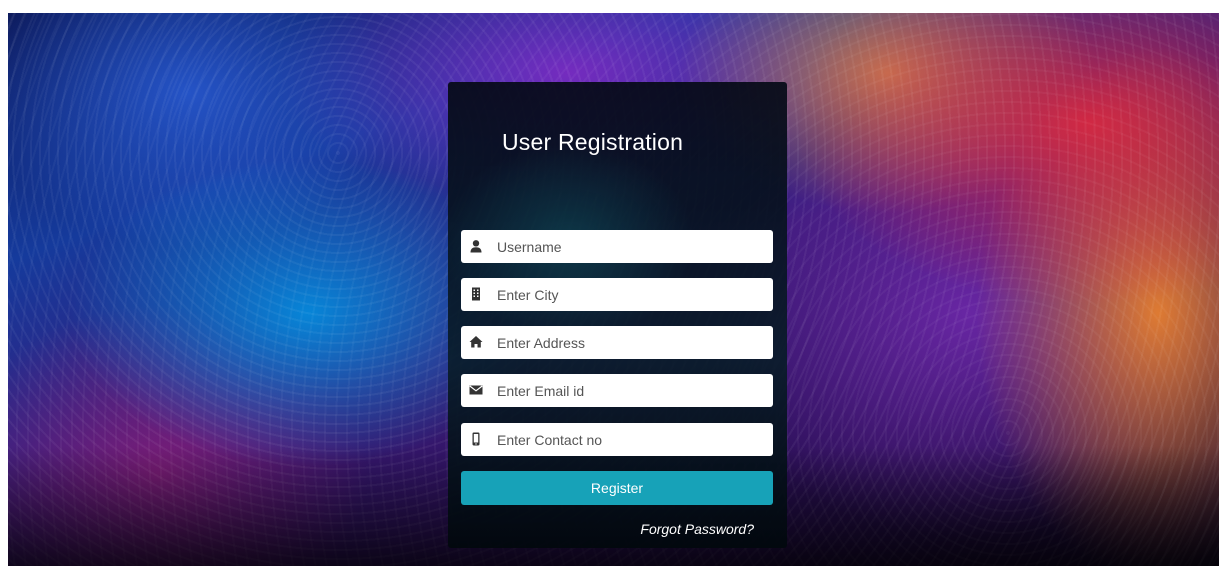 Image resolution: width=1219 pixels, height=566 pixels. I want to click on form-title: User Registration, so click(593, 142).